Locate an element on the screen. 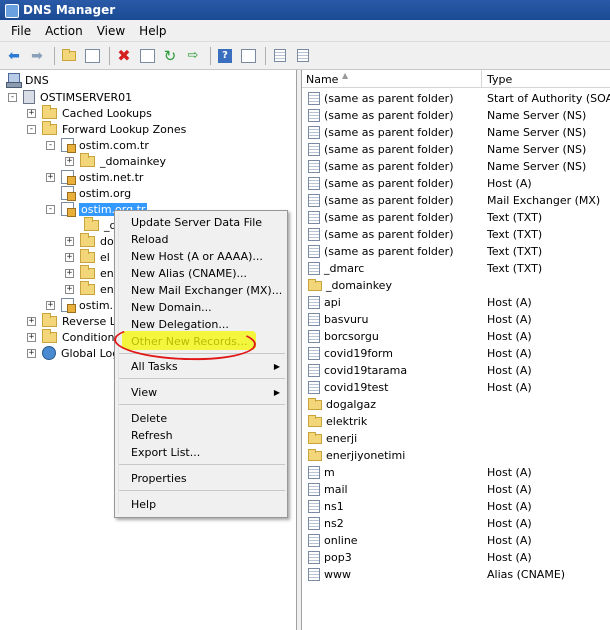  list-item: borcsorgu Host (A) is located at coordinates (456, 336).